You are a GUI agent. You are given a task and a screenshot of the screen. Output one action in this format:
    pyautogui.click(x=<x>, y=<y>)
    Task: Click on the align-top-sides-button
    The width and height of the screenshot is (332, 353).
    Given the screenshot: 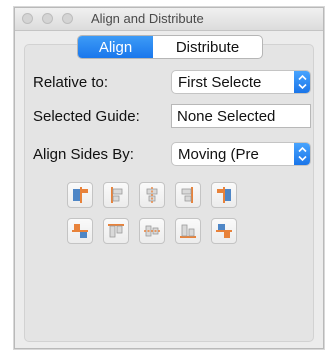 What is the action you would take?
    pyautogui.click(x=116, y=231)
    